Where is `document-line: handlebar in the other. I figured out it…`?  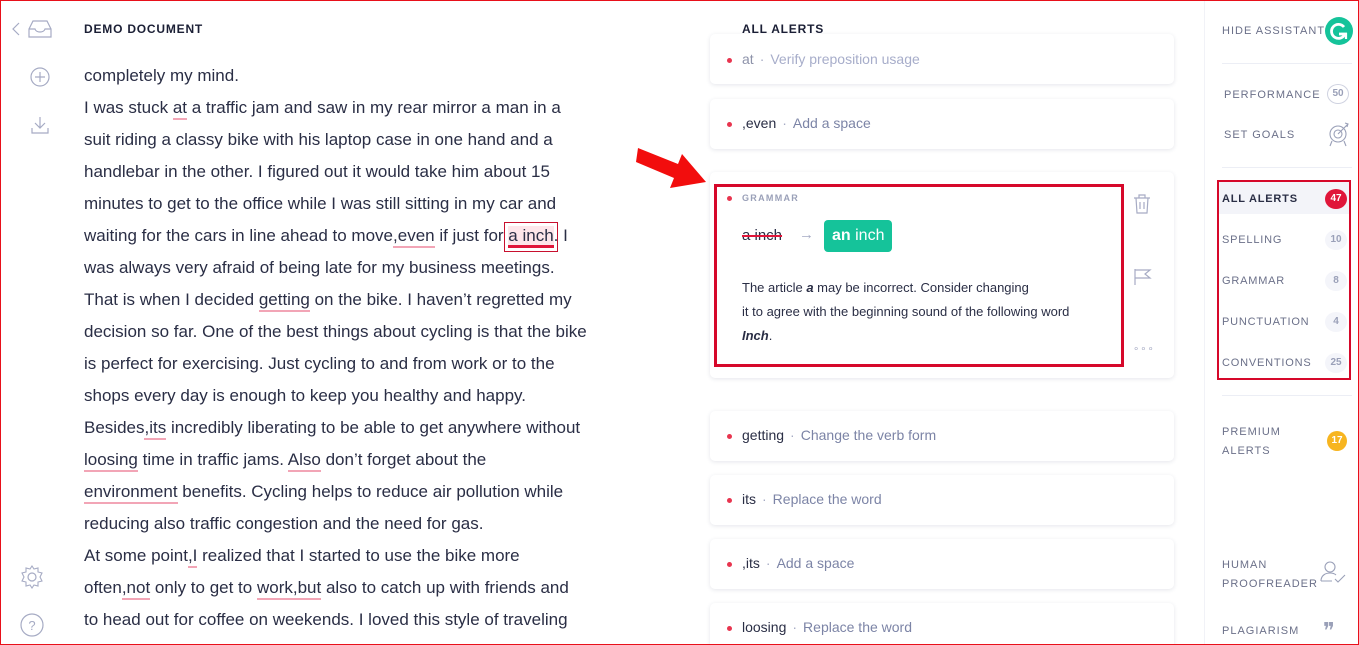
document-line: handlebar in the other. I figured out it… is located at coordinates (364, 172).